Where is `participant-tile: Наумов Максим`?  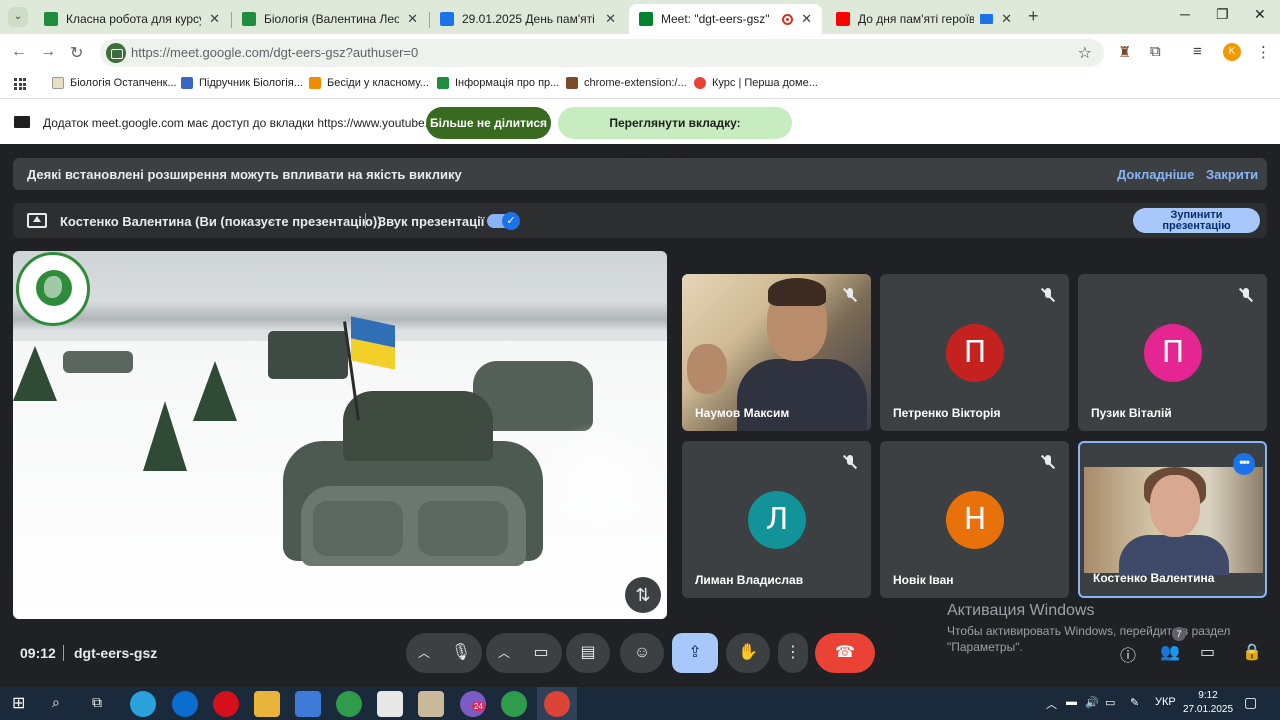
participant-tile: Наумов Максим is located at coordinates (776, 352).